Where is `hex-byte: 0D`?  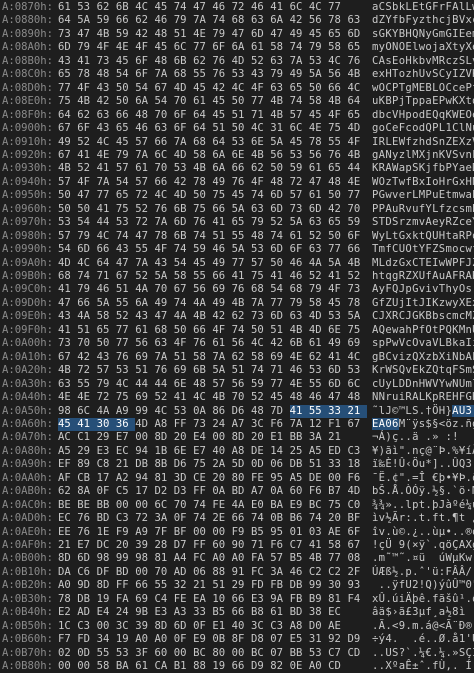
hex-byte: 0D is located at coordinates (260, 464).